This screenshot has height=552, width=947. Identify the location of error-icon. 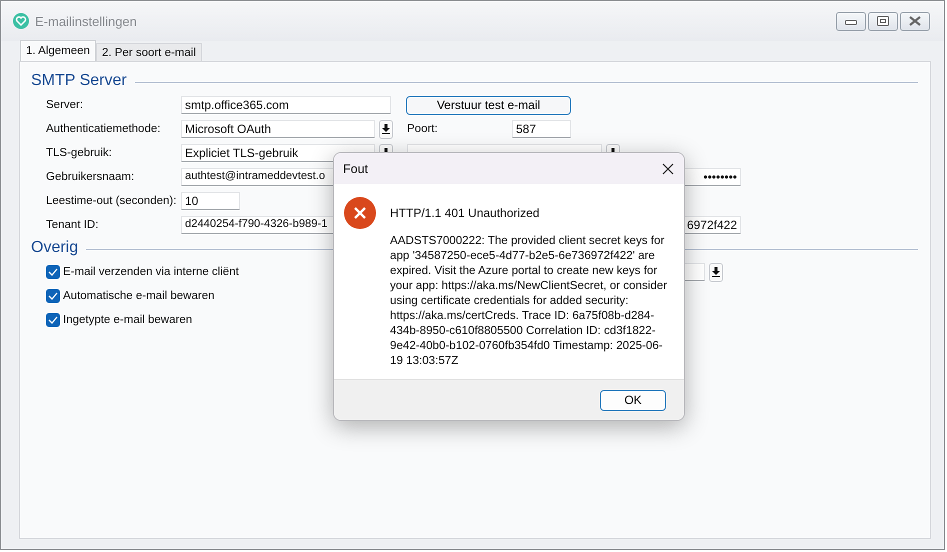
(360, 213).